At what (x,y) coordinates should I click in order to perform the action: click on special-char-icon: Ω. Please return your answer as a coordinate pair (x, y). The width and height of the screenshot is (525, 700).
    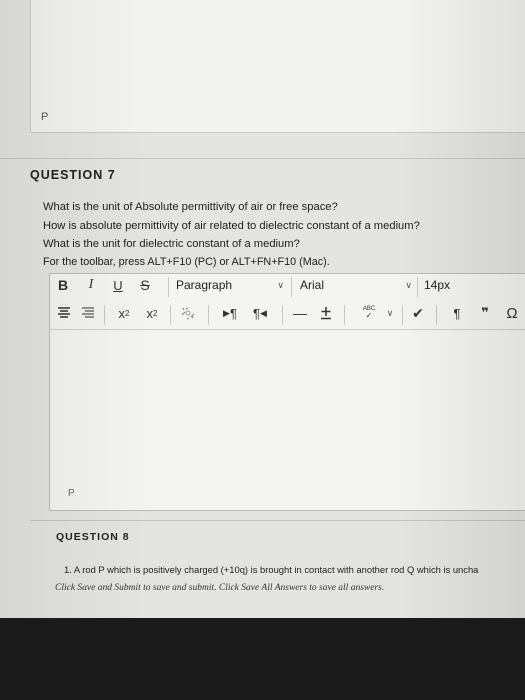
    Looking at the image, I should click on (512, 313).